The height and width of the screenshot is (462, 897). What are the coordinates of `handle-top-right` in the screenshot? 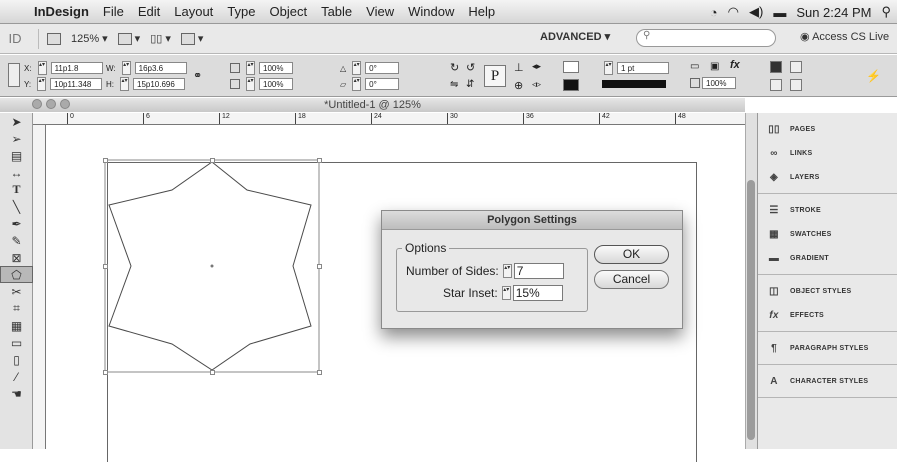 It's located at (319, 160).